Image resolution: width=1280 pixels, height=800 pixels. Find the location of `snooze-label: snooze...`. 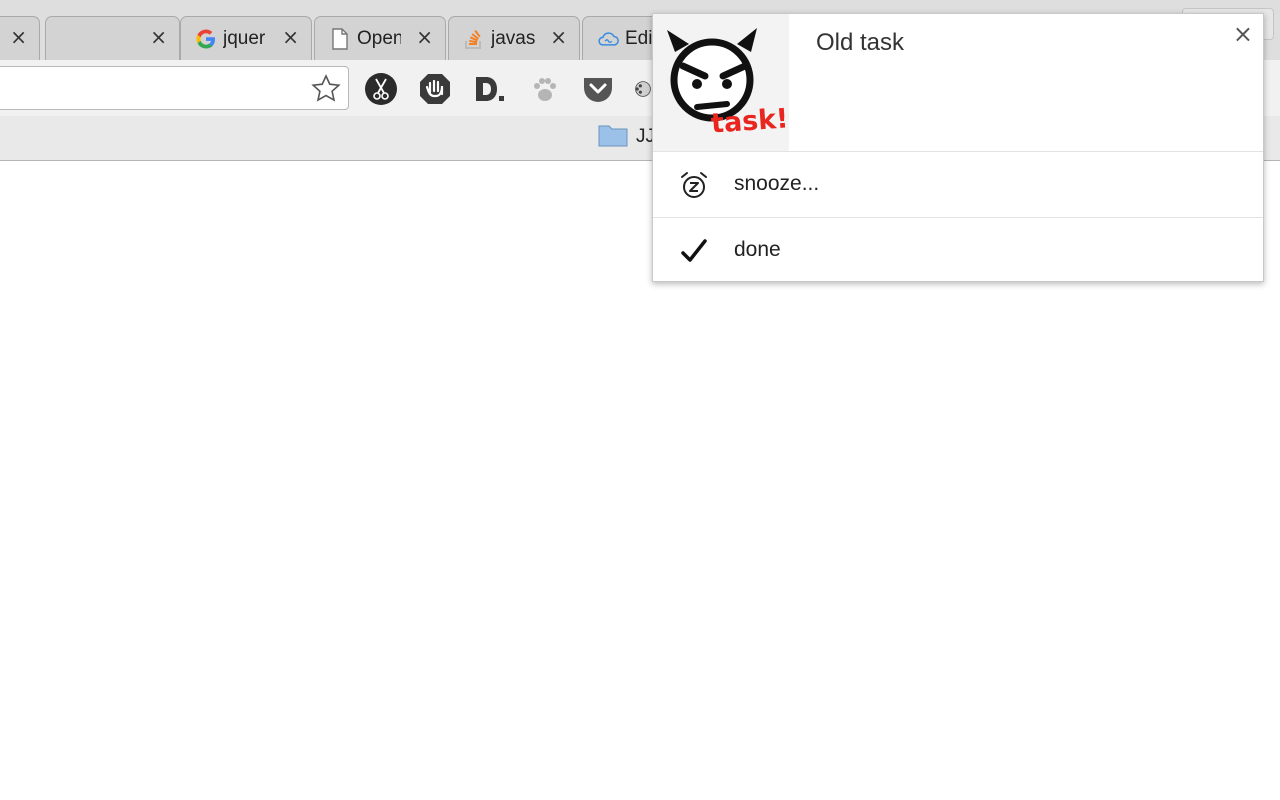

snooze-label: snooze... is located at coordinates (777, 183).